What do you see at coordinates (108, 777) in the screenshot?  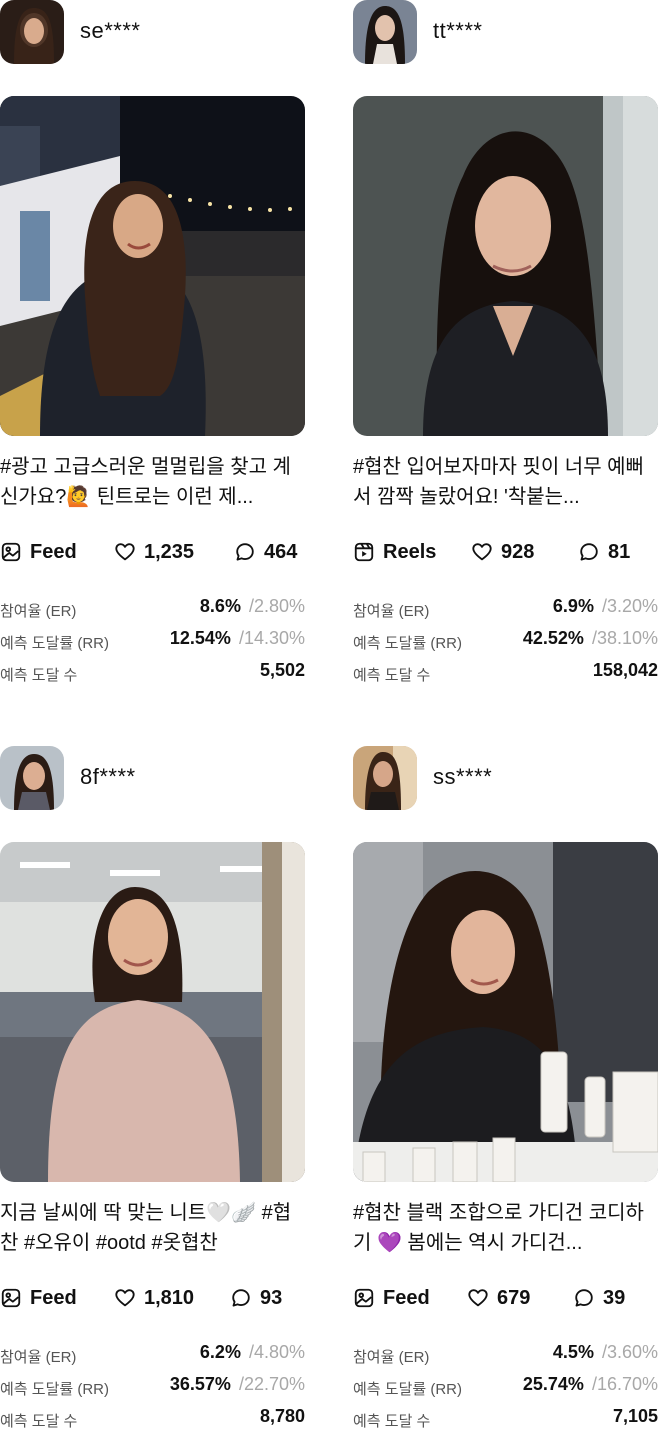 I see `username: 8f****` at bounding box center [108, 777].